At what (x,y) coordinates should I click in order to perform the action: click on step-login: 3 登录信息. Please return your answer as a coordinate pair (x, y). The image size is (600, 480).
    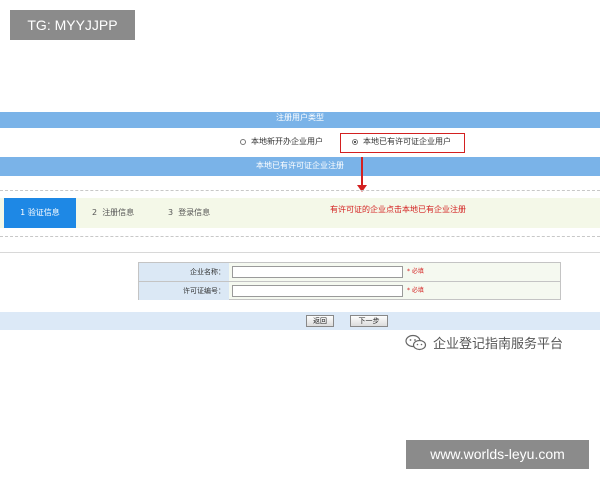
    Looking at the image, I should click on (189, 213).